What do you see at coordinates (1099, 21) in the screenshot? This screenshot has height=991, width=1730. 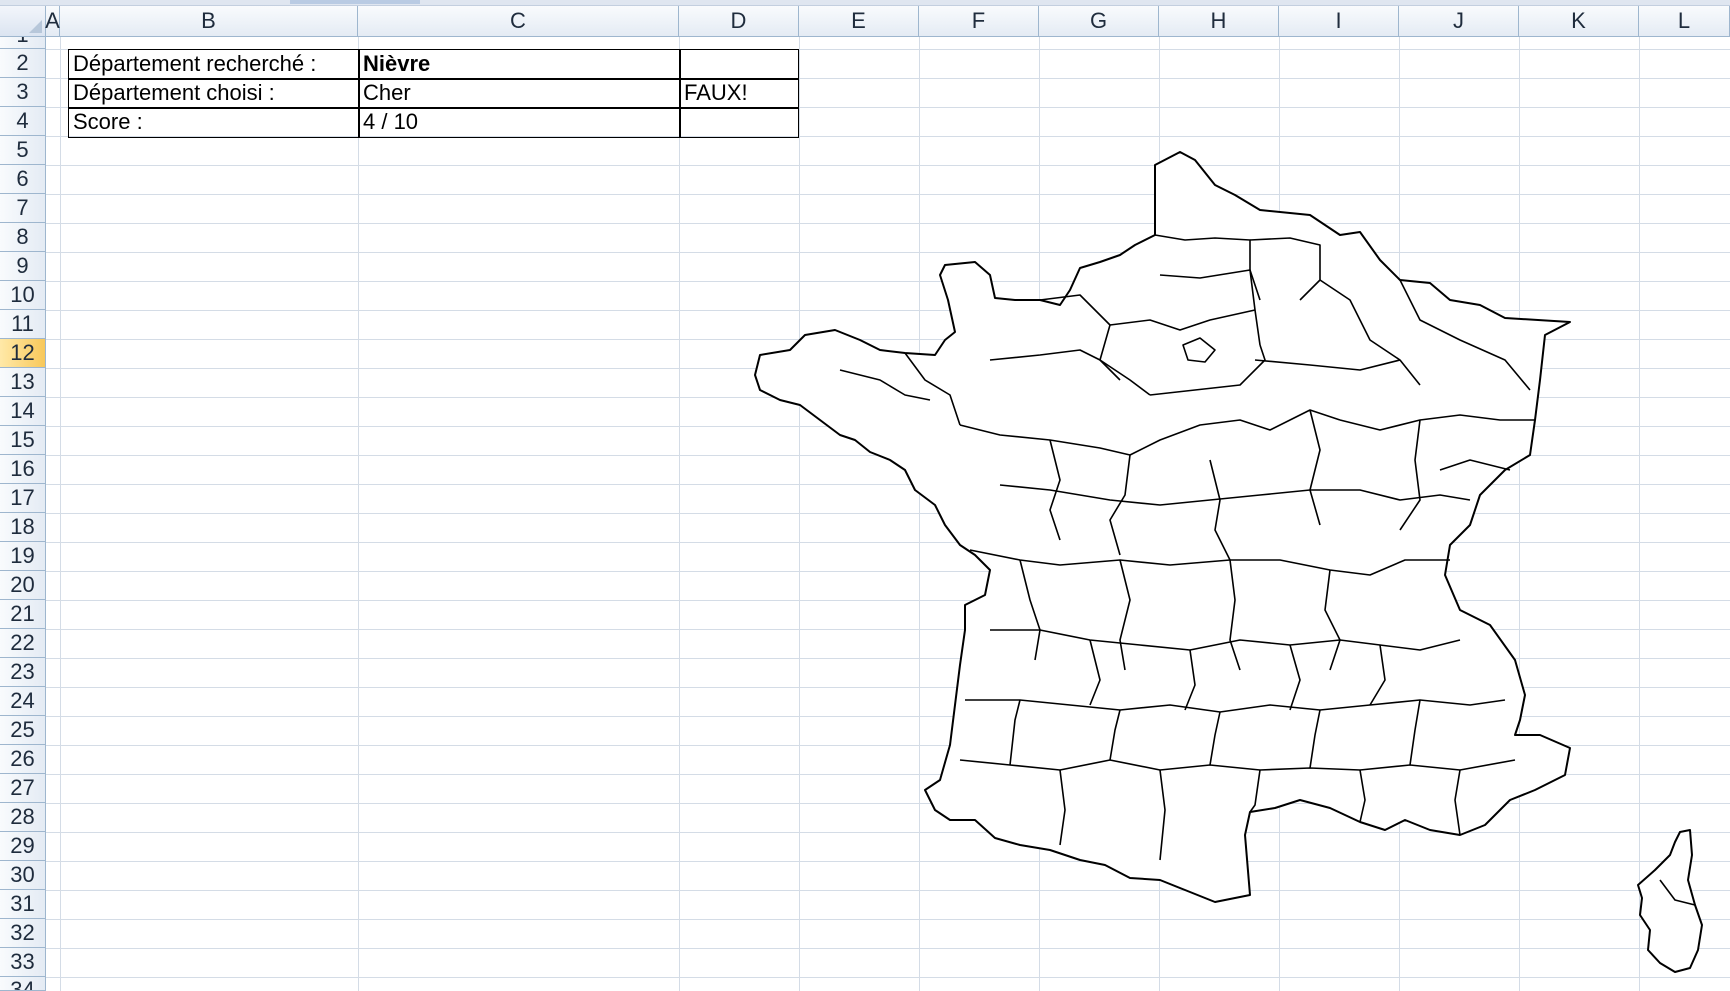 I see `column-header-g: G` at bounding box center [1099, 21].